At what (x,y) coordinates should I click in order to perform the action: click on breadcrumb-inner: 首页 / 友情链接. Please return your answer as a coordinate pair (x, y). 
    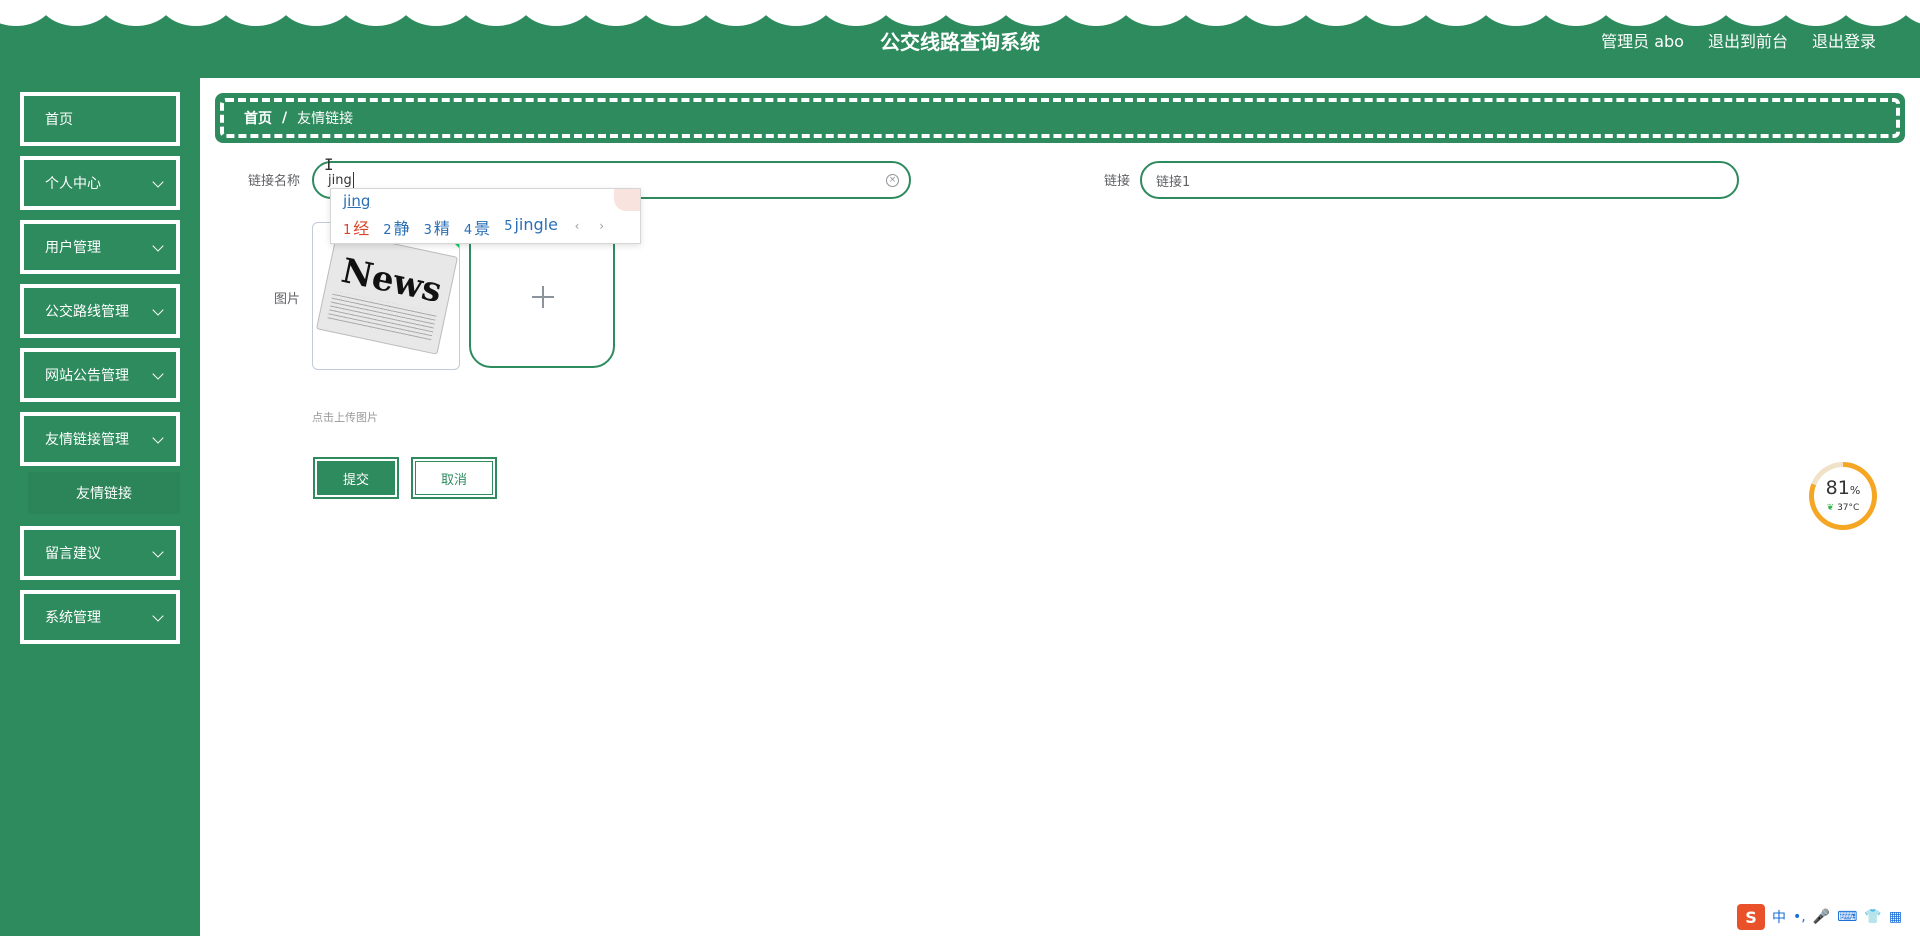
    Looking at the image, I should click on (1060, 118).